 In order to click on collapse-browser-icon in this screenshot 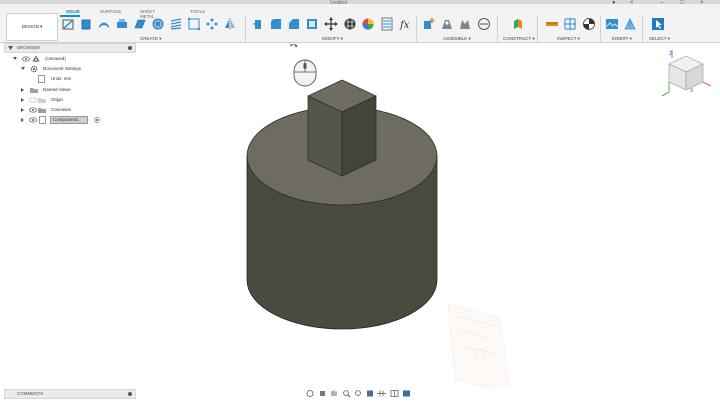, I will do `click(10, 48)`.